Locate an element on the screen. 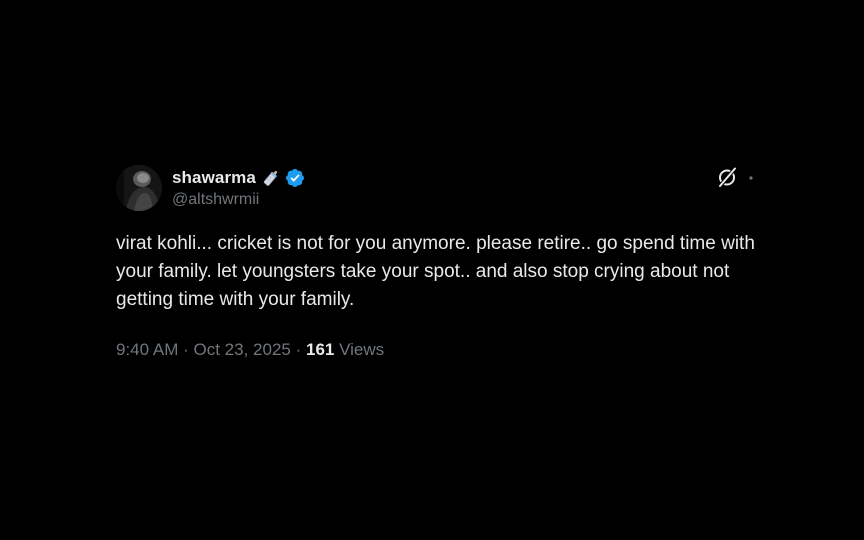 The height and width of the screenshot is (540, 864). tweet-date: Oct 23, 2025 is located at coordinates (242, 349).